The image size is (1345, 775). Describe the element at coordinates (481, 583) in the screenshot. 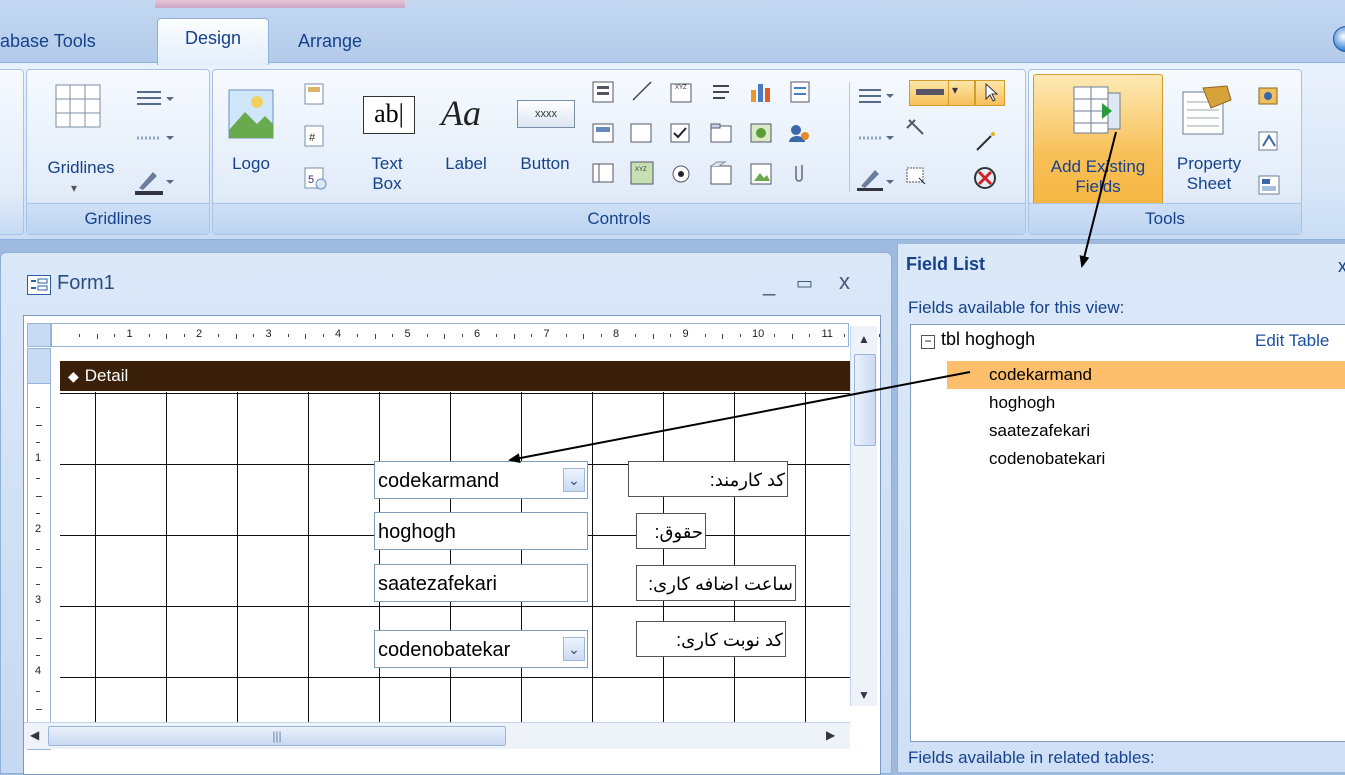

I see `textbox-saatezafekari: saatezafekari` at that location.